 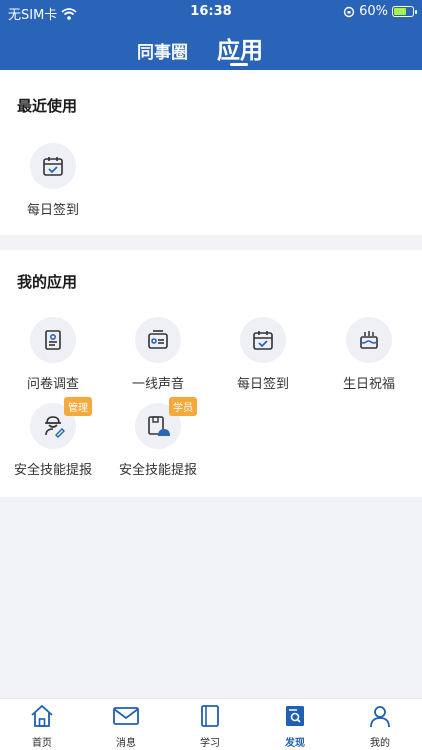 What do you see at coordinates (373, 11) in the screenshot?
I see `battery-text: 60%` at bounding box center [373, 11].